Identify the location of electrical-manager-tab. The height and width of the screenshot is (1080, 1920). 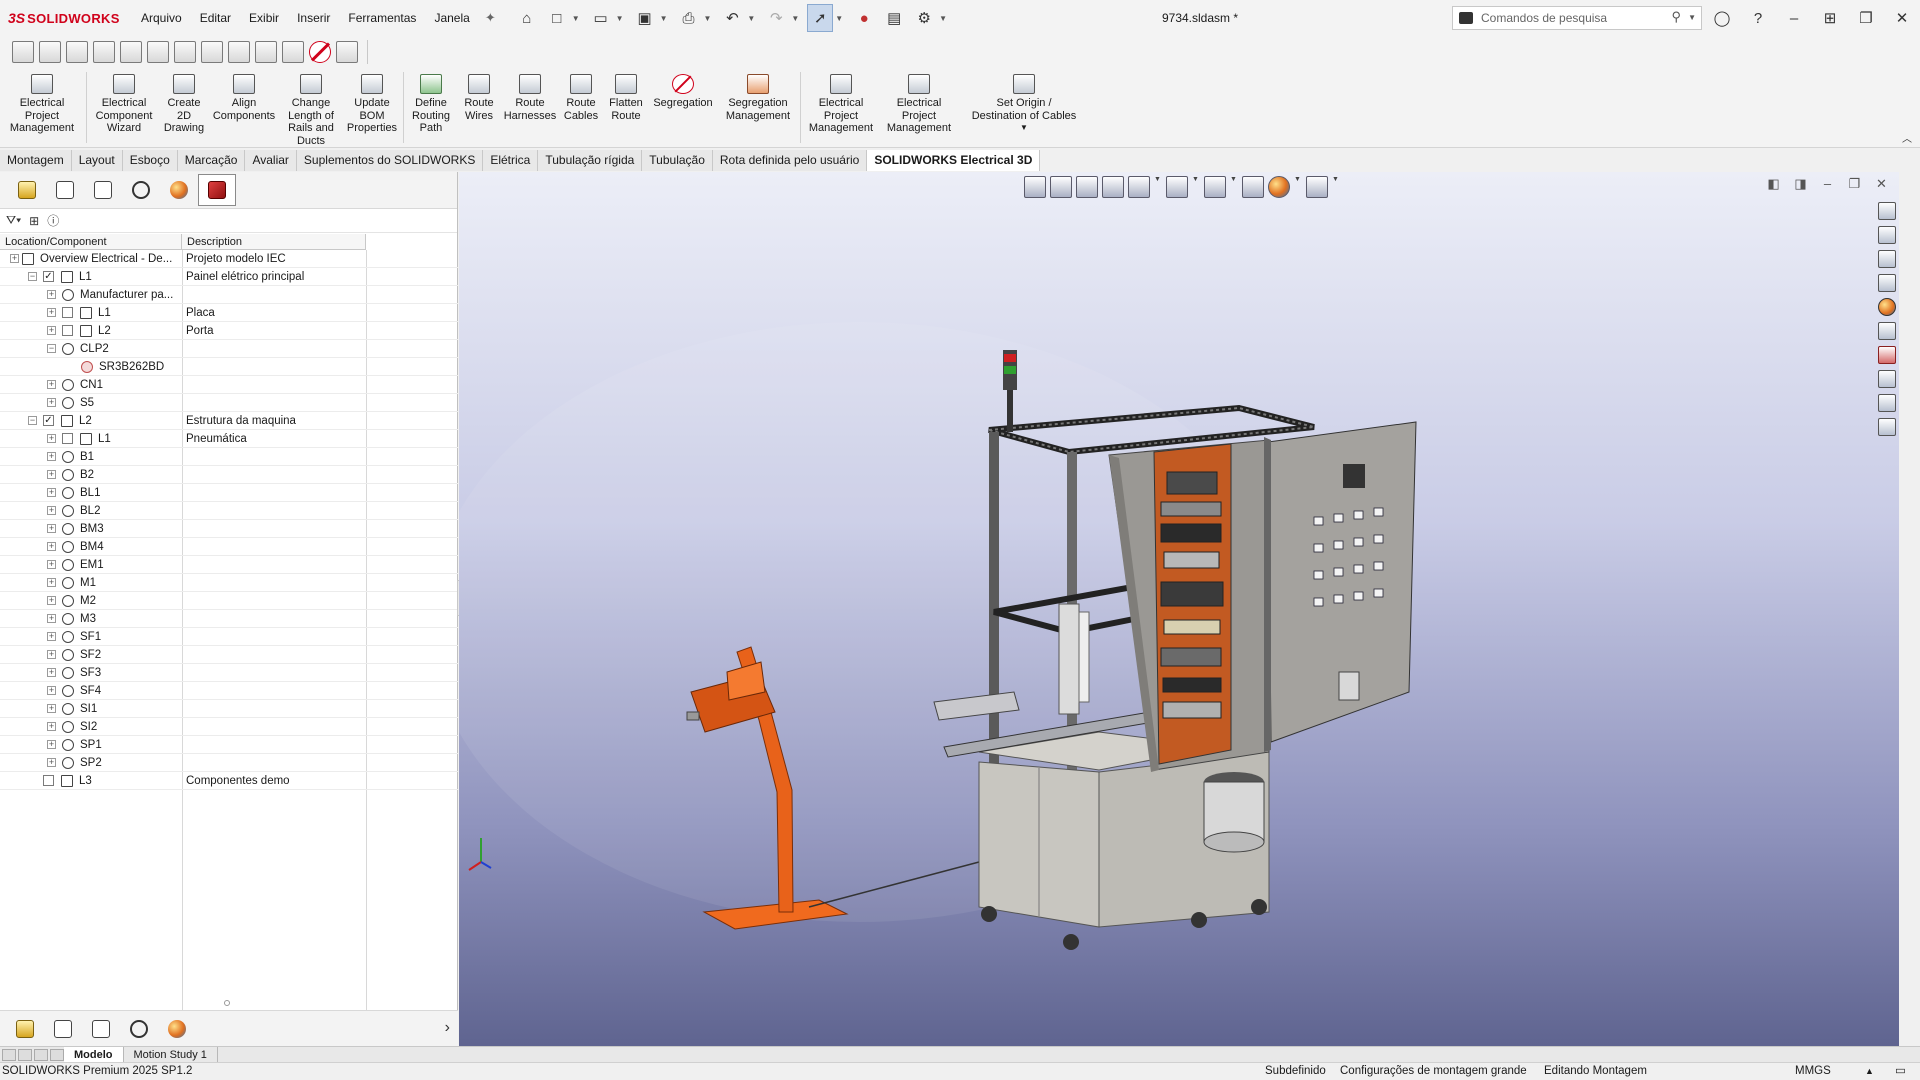
(217, 190).